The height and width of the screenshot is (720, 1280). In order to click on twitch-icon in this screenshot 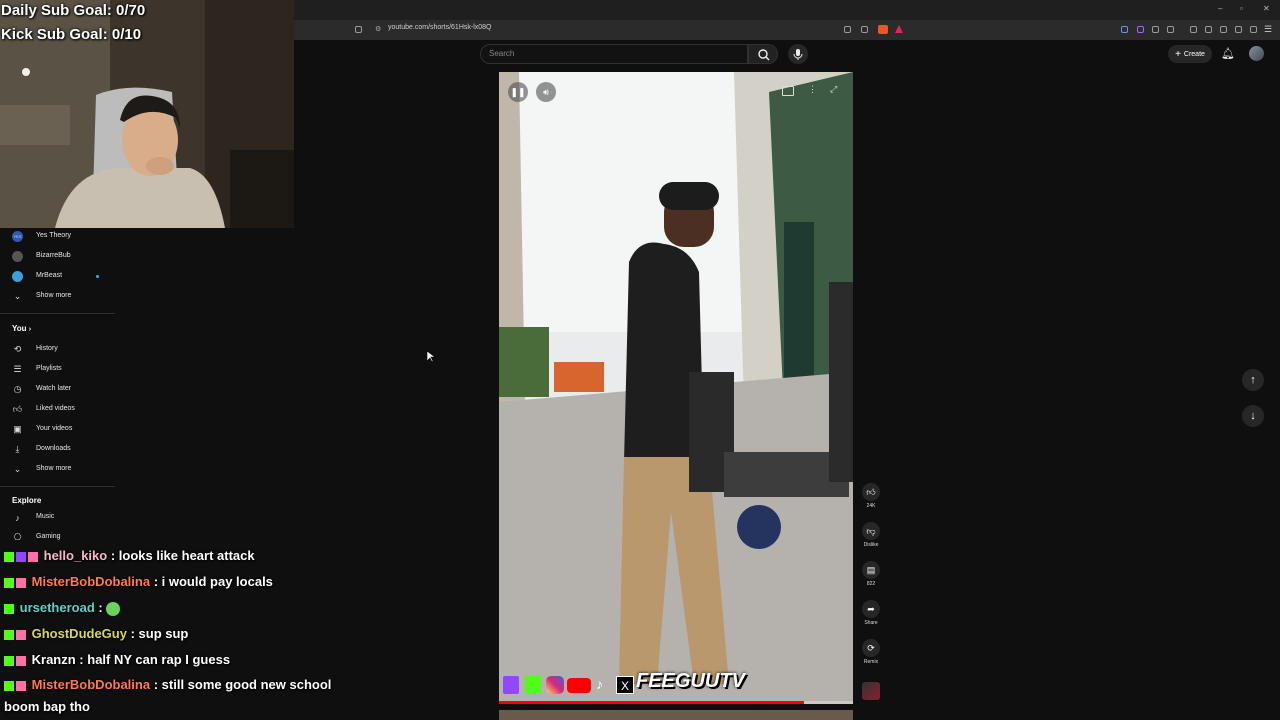, I will do `click(511, 685)`.